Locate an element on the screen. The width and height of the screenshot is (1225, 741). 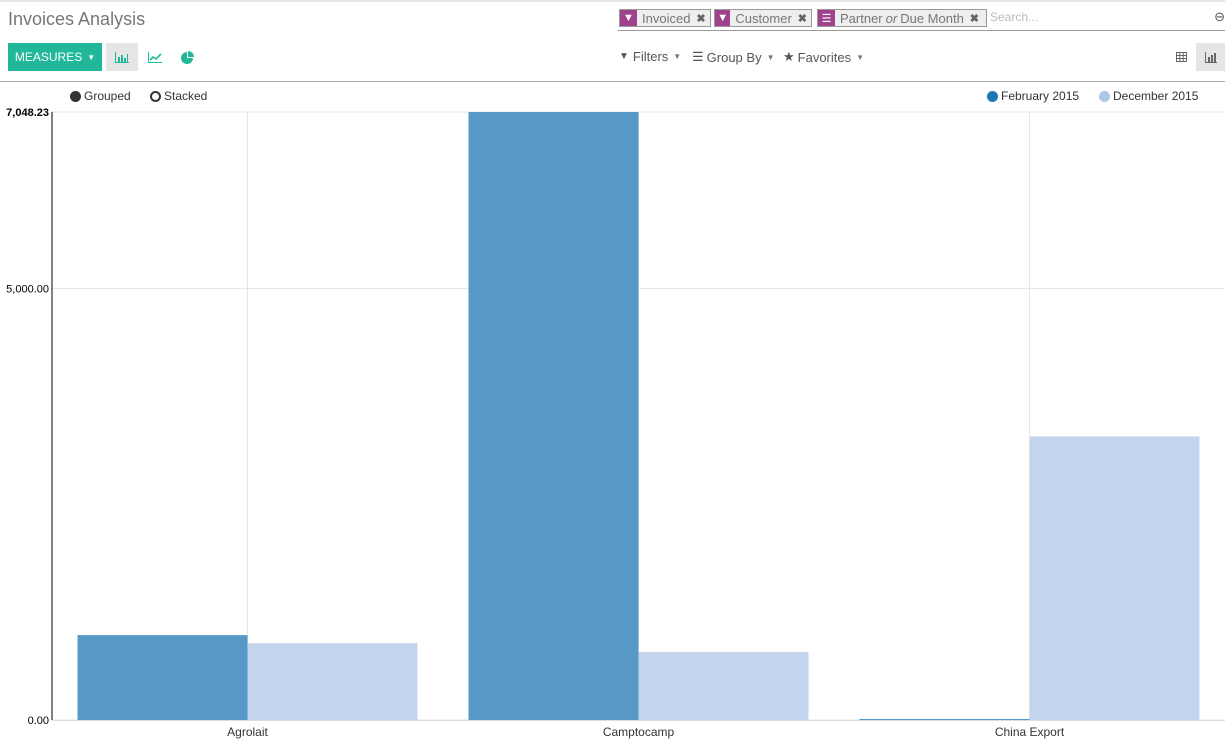
bar-china-export-february-2015 is located at coordinates (944, 719).